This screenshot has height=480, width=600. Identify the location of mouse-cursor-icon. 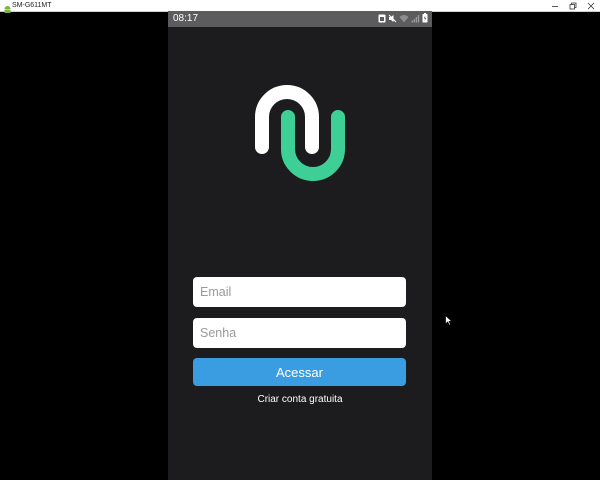
(449, 319).